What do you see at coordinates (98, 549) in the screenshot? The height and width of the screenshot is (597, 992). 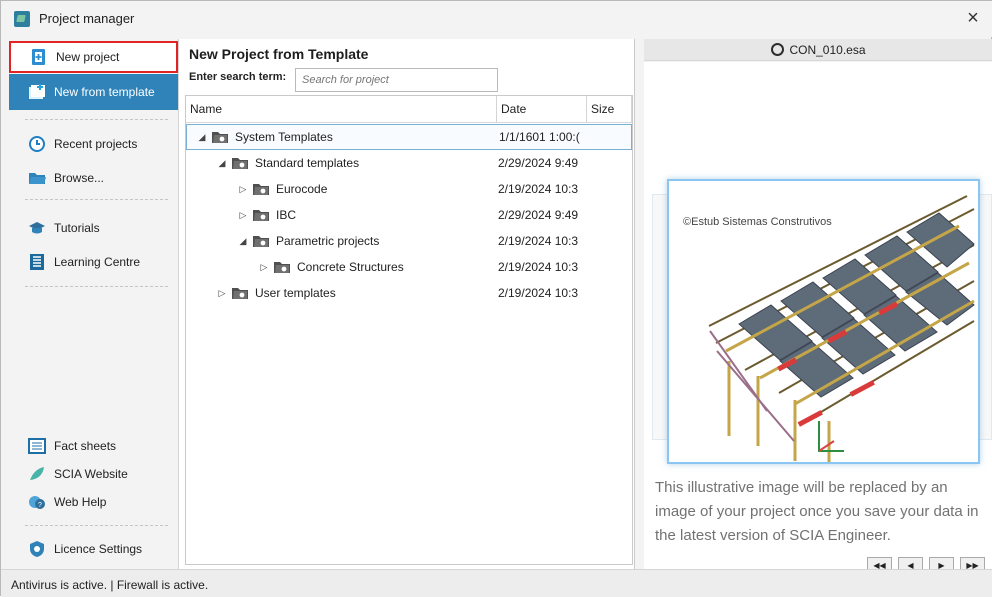 I see `sidebar-item-label: Licence Settings` at bounding box center [98, 549].